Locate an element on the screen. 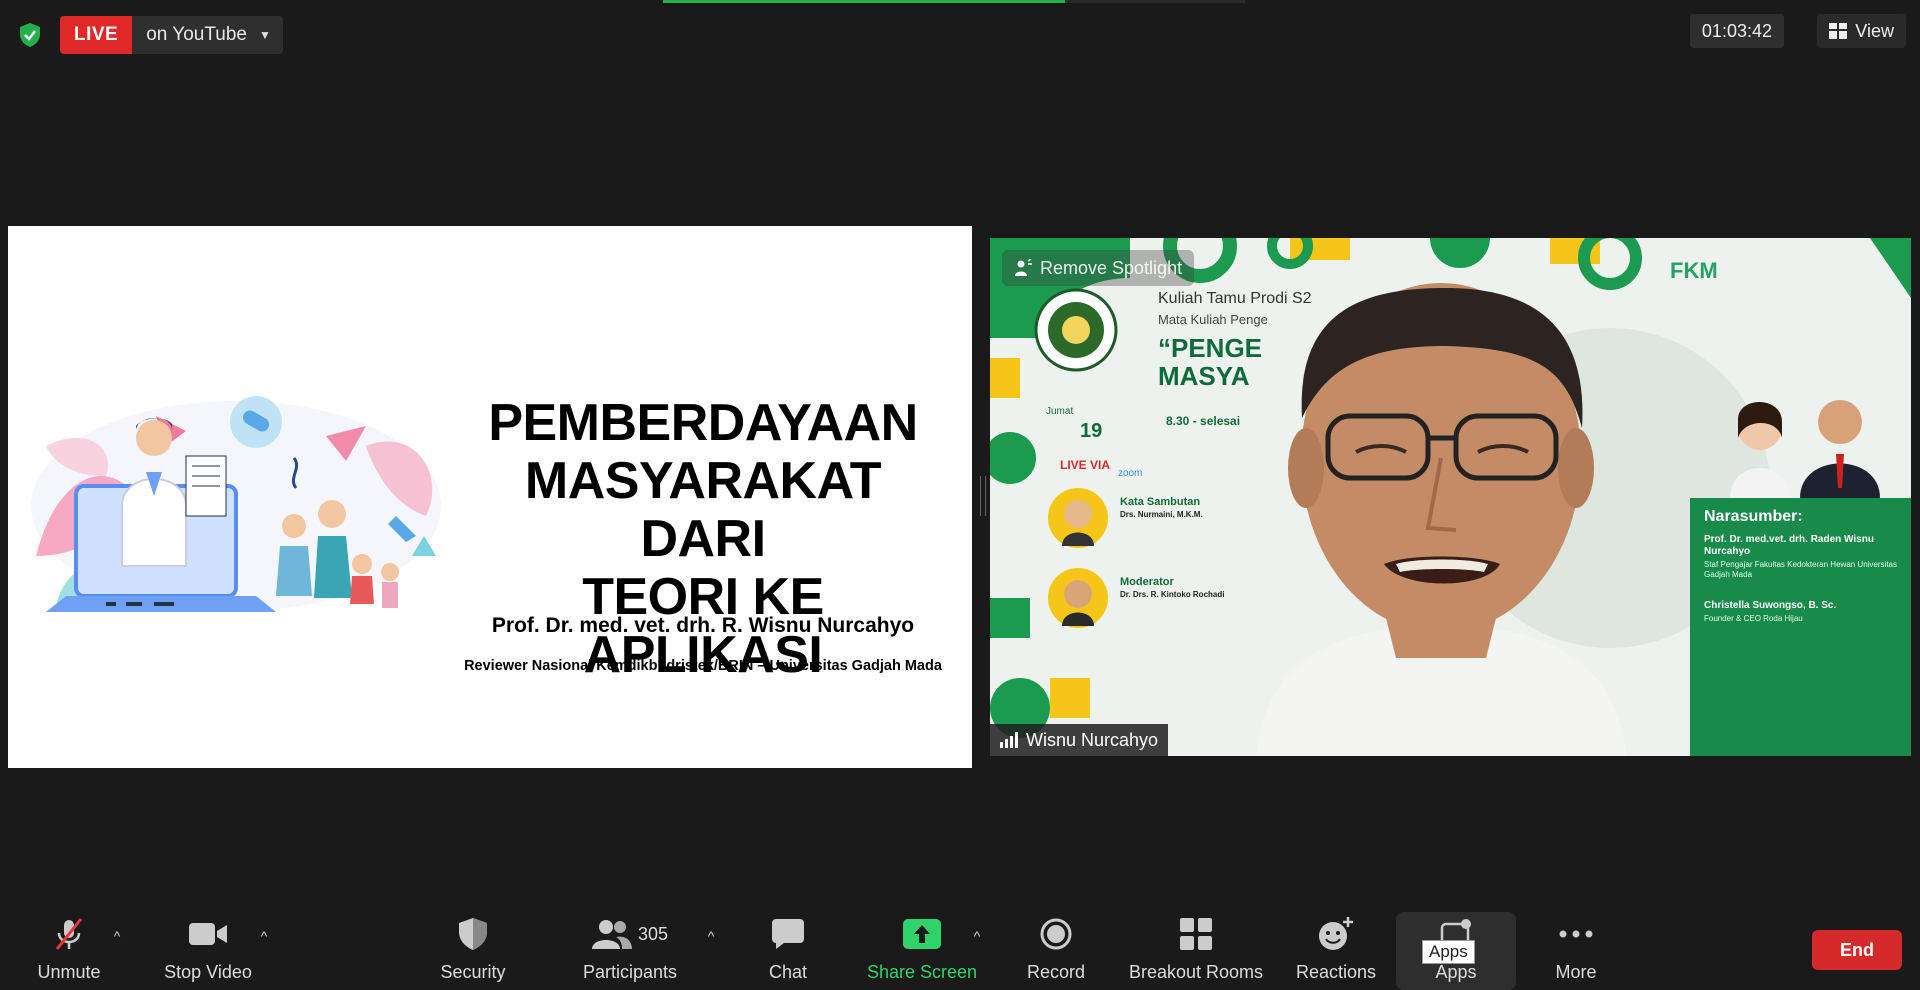 The width and height of the screenshot is (1920, 990). reactions-label: Reactions is located at coordinates (1336, 972).